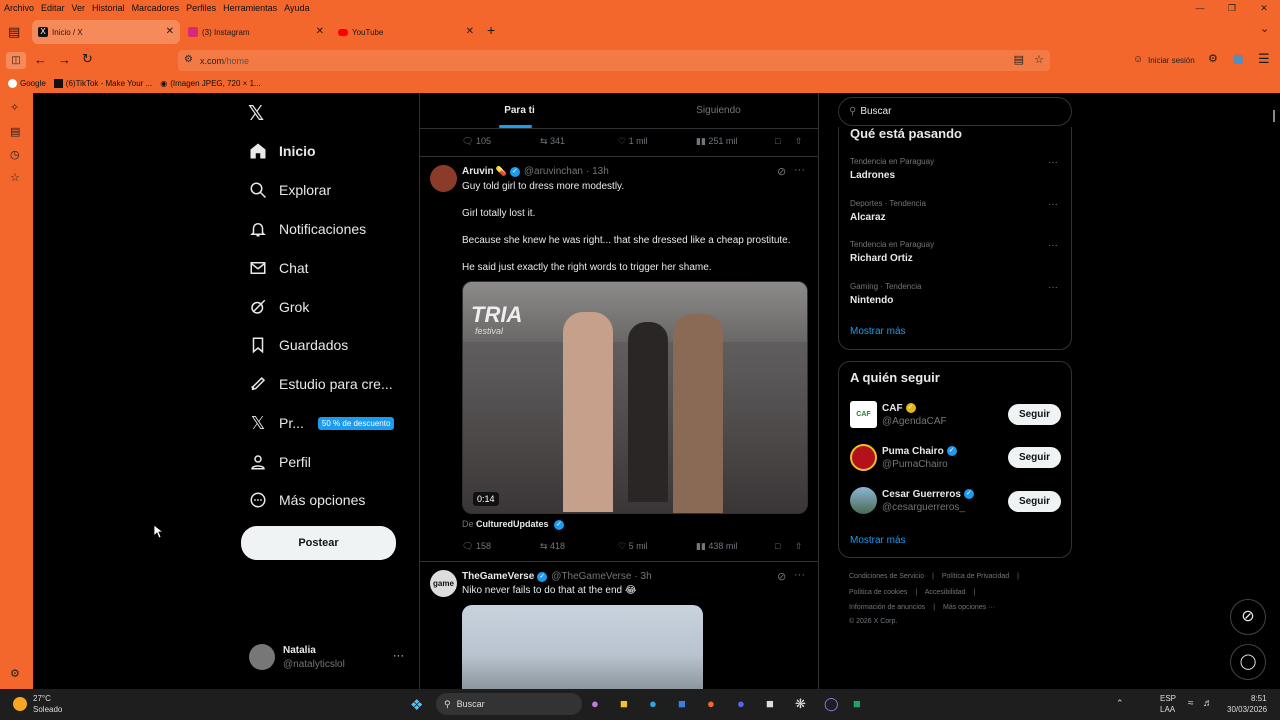  What do you see at coordinates (633, 141) in the screenshot?
I see `like-button: ♡ 1 mil` at bounding box center [633, 141].